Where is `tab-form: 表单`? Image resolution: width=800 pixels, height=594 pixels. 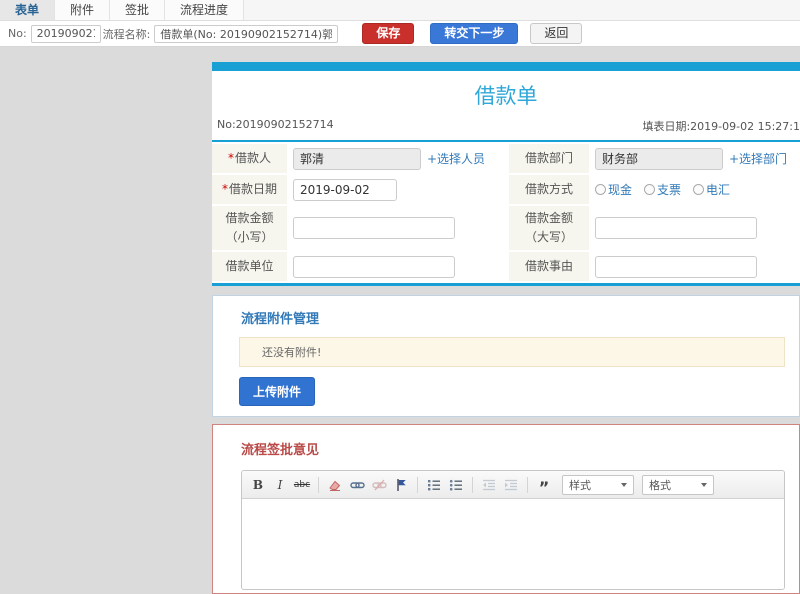 tab-form: 表单 is located at coordinates (28, 10).